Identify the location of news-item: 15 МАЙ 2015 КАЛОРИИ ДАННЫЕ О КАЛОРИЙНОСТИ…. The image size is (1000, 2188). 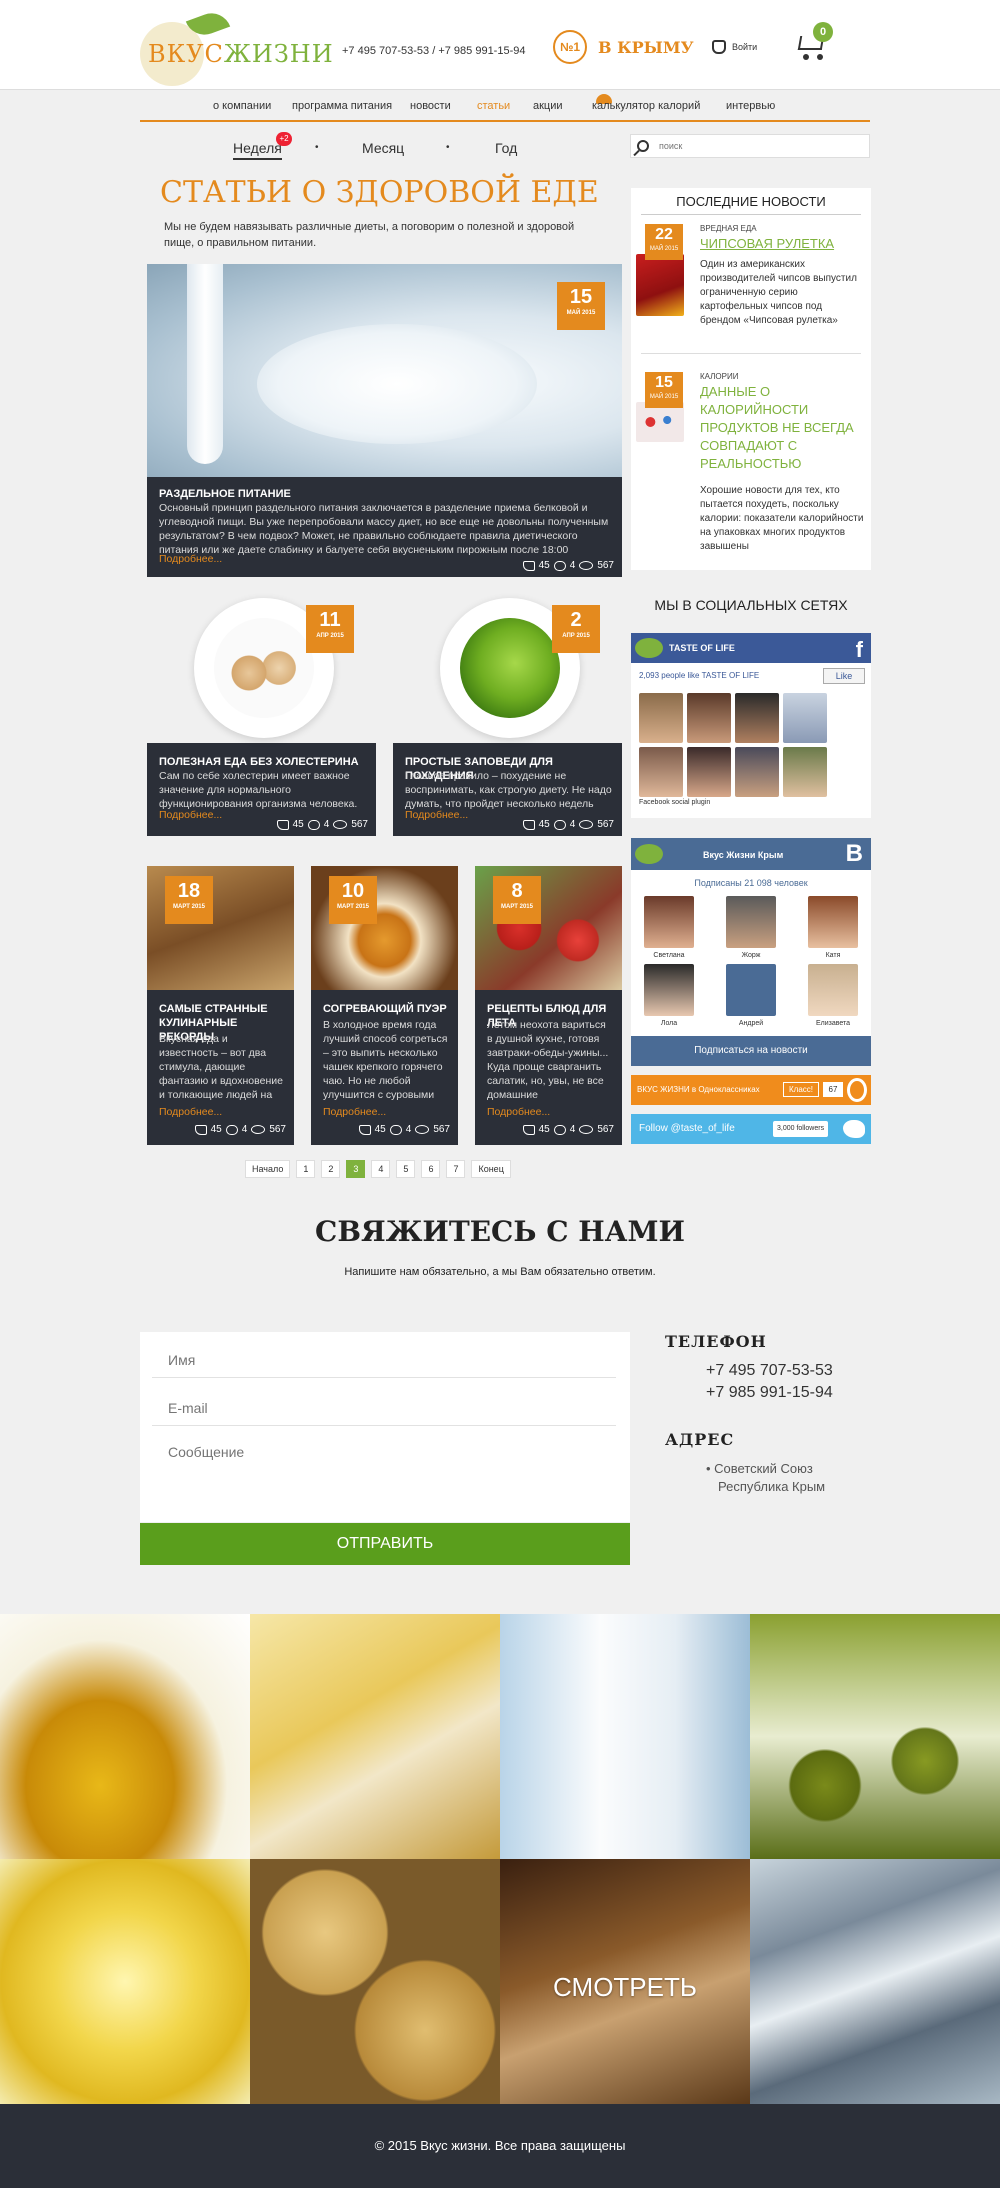
(751, 467).